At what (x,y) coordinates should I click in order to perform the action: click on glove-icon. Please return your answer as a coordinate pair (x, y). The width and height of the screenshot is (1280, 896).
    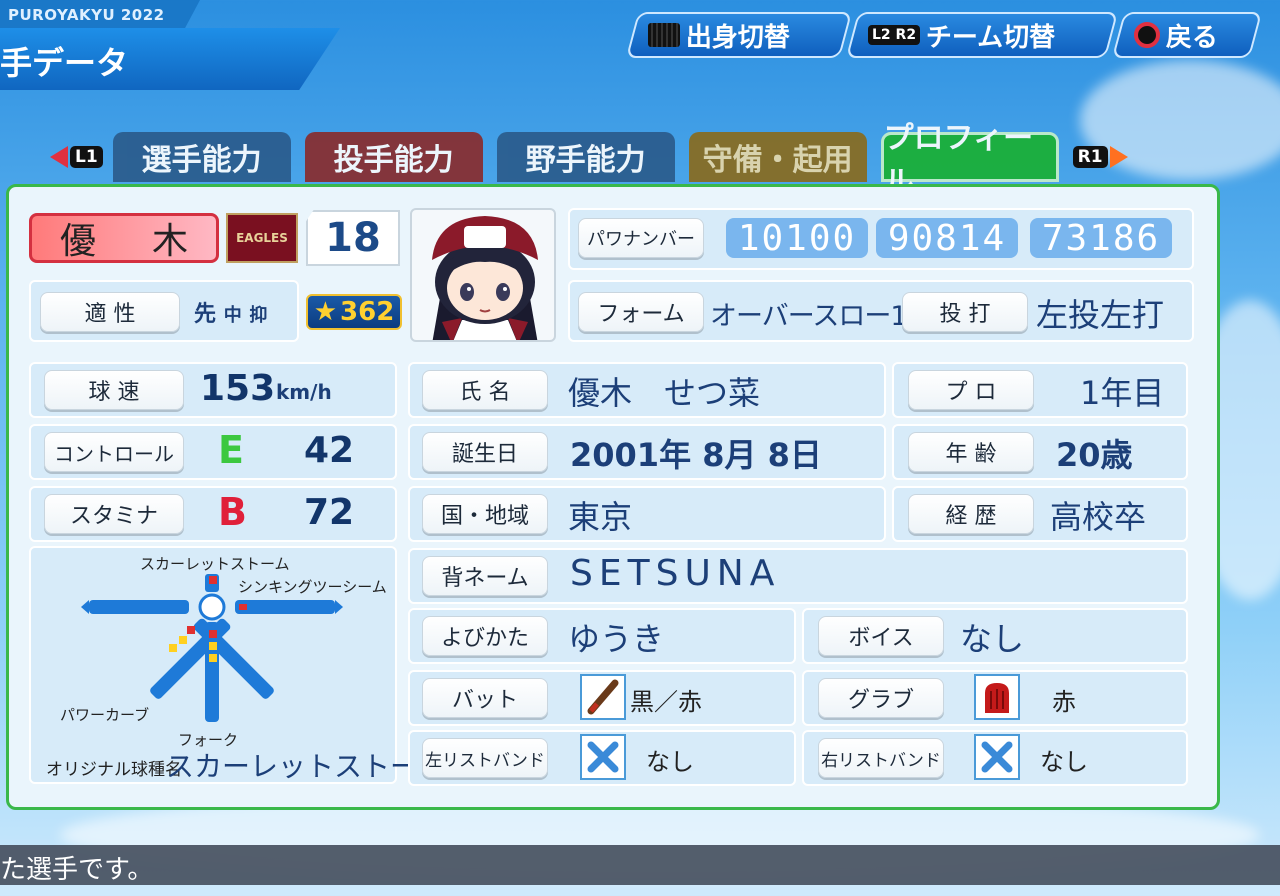
    Looking at the image, I should click on (997, 697).